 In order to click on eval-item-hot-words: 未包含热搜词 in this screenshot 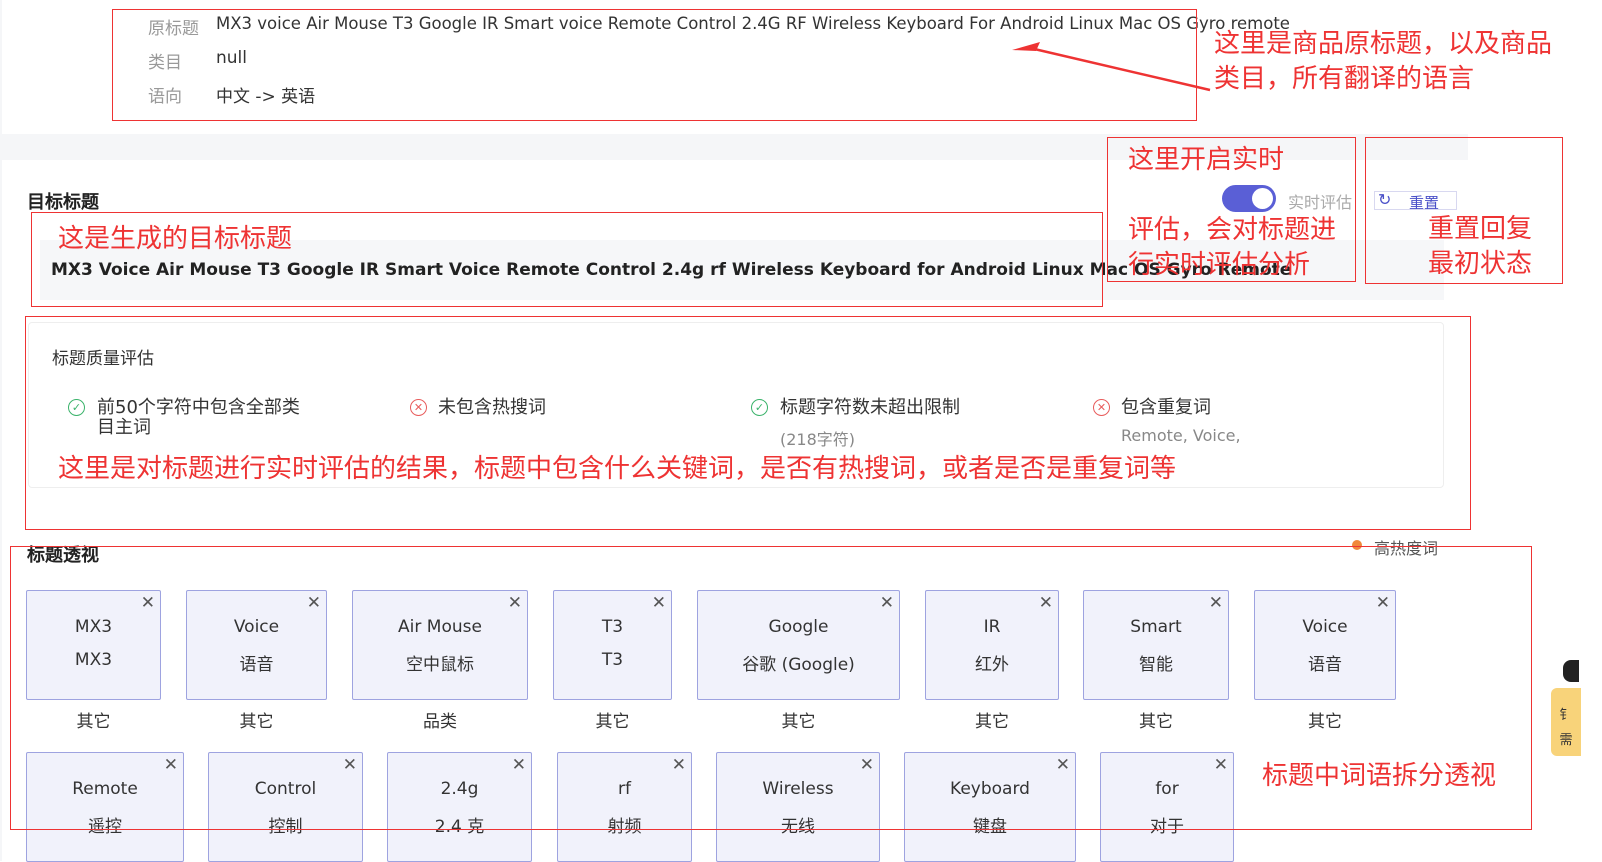, I will do `click(492, 407)`.